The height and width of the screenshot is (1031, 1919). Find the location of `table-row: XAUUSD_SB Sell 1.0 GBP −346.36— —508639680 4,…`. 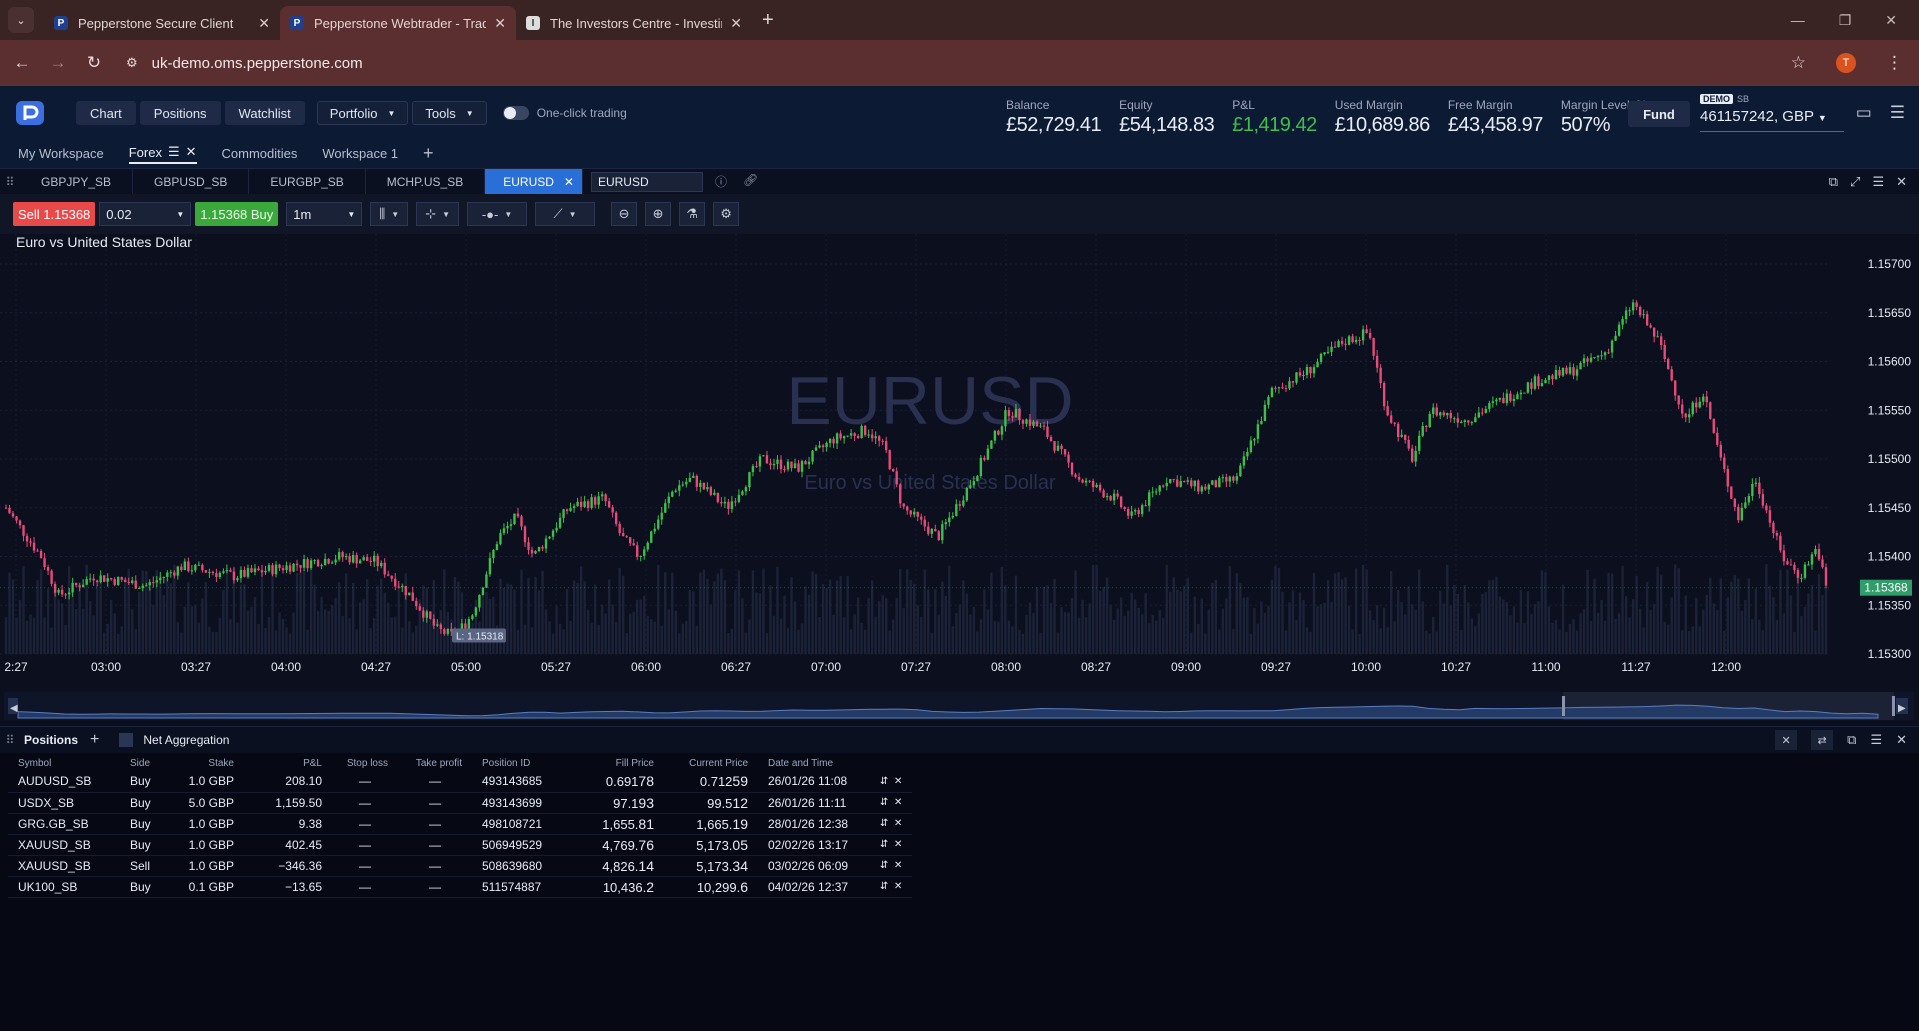

table-row: XAUUSD_SB Sell 1.0 GBP −346.36— —508639680 4,… is located at coordinates (460, 866).